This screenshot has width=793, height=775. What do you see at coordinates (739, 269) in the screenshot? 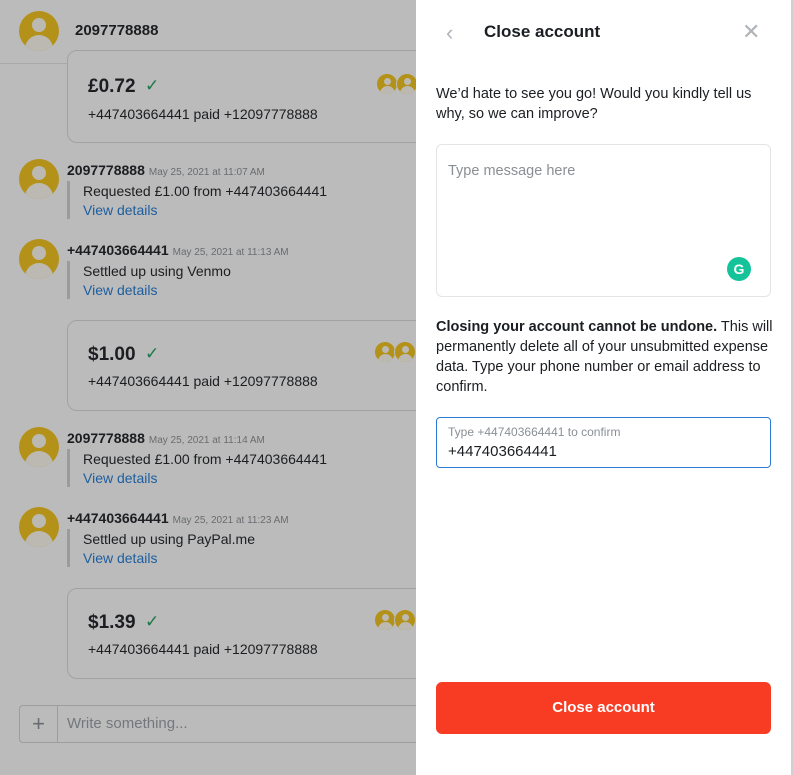
I see `grammarly-icon: G` at bounding box center [739, 269].